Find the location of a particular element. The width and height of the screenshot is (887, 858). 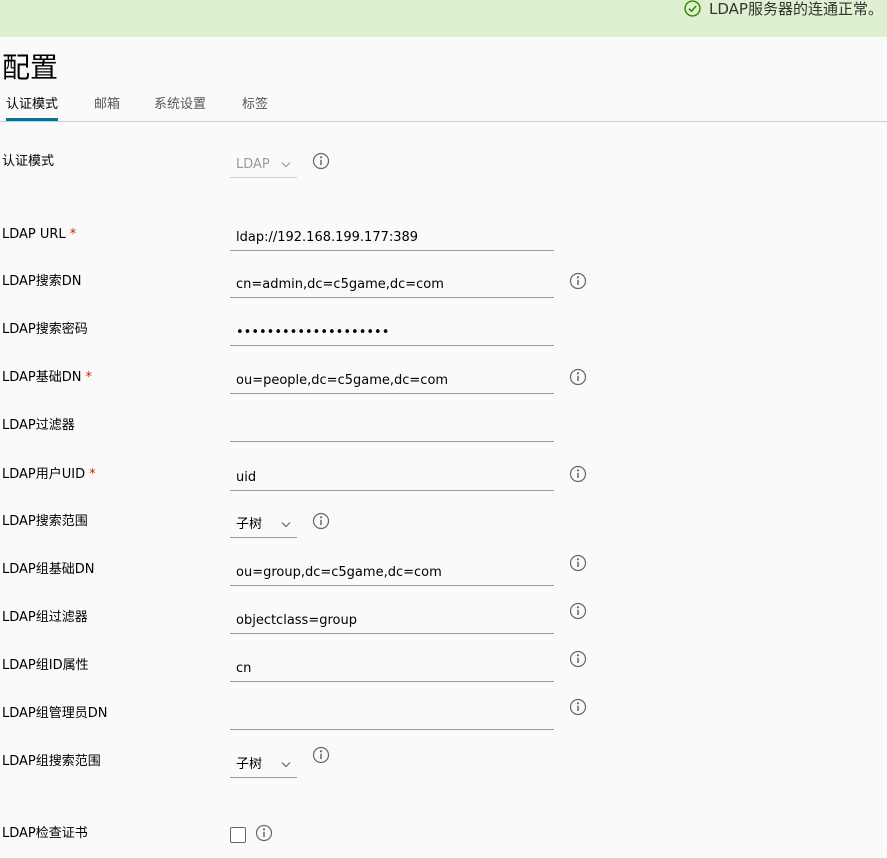

verify-cert-row: LDAP检查证书 is located at coordinates (443, 834).